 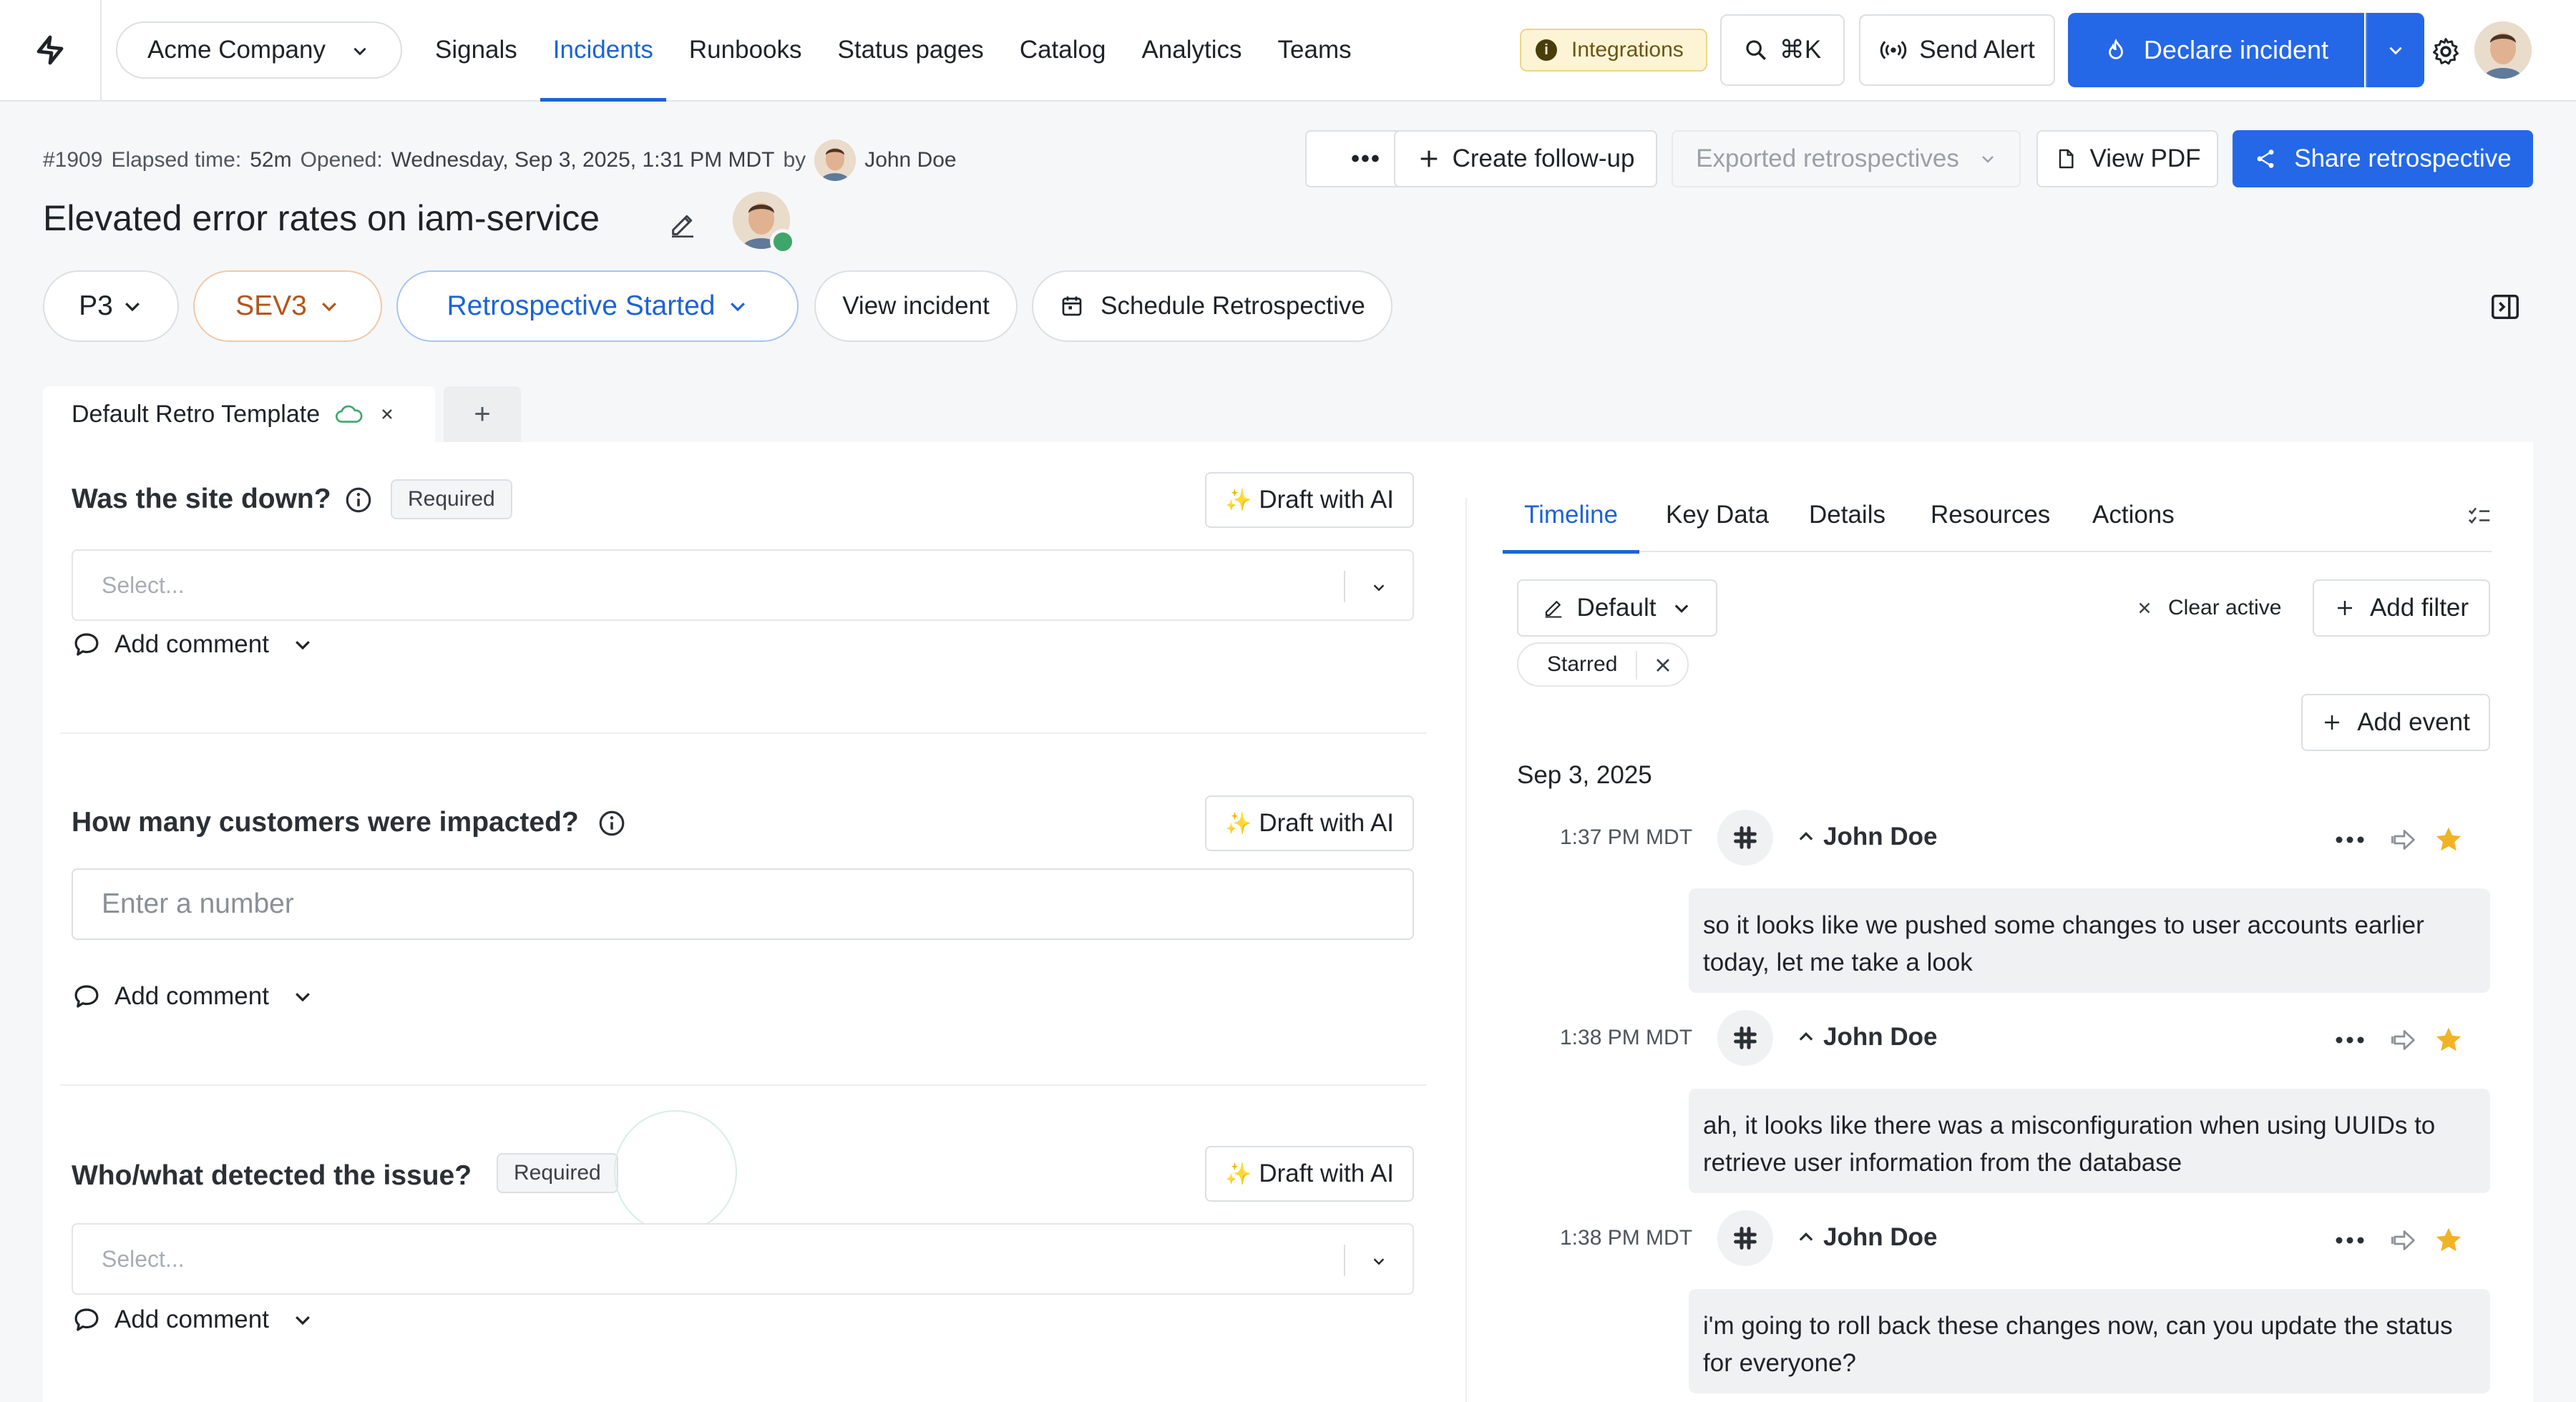 I want to click on send-alert-label: Send Alert, so click(x=1977, y=50).